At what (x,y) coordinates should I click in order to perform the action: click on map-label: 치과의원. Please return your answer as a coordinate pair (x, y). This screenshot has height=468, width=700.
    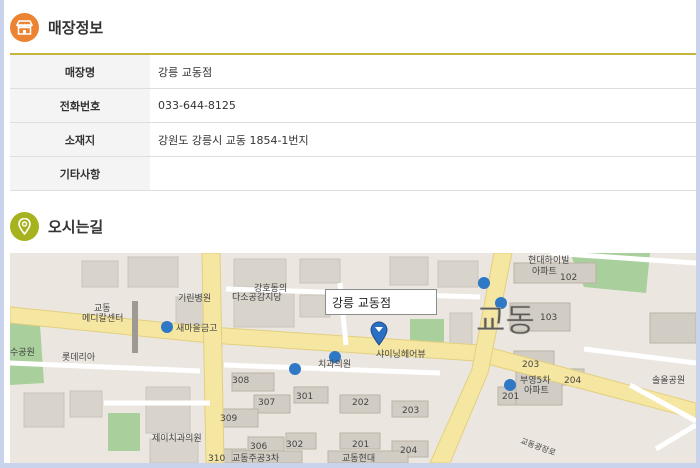
    Looking at the image, I should click on (334, 364).